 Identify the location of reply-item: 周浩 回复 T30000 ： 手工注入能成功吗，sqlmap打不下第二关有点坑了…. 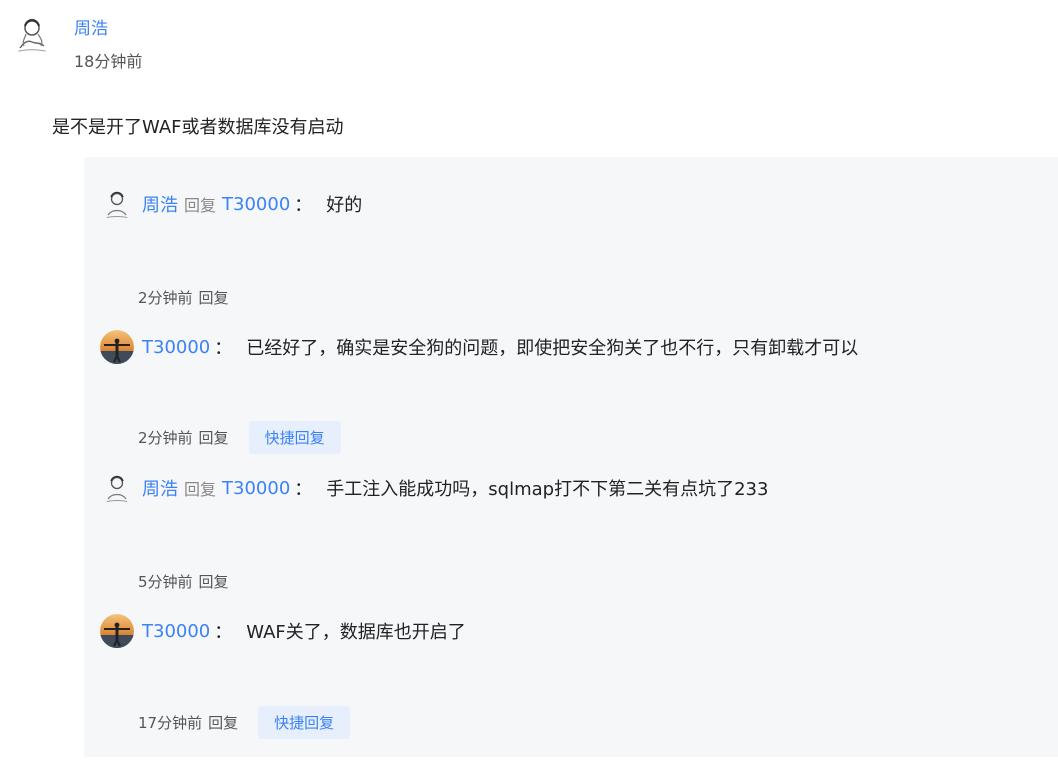
(434, 488).